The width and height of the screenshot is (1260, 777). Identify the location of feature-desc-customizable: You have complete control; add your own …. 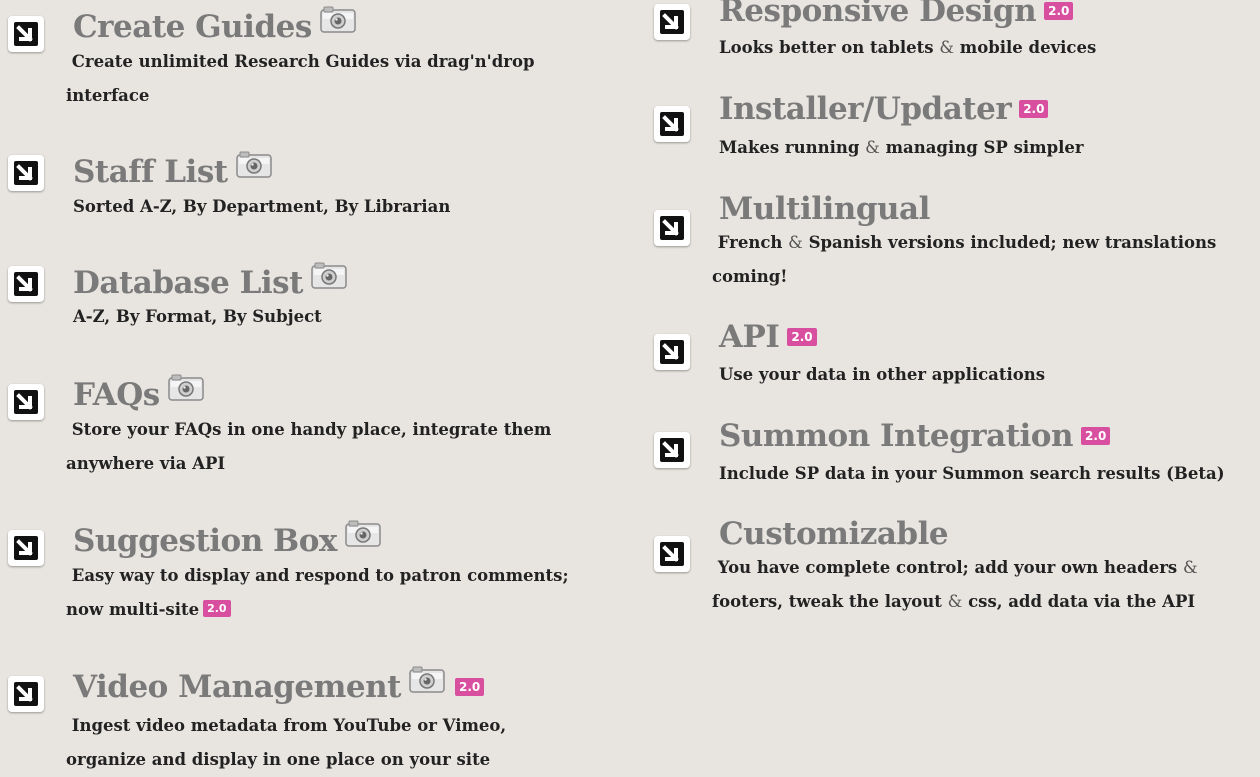
(955, 584).